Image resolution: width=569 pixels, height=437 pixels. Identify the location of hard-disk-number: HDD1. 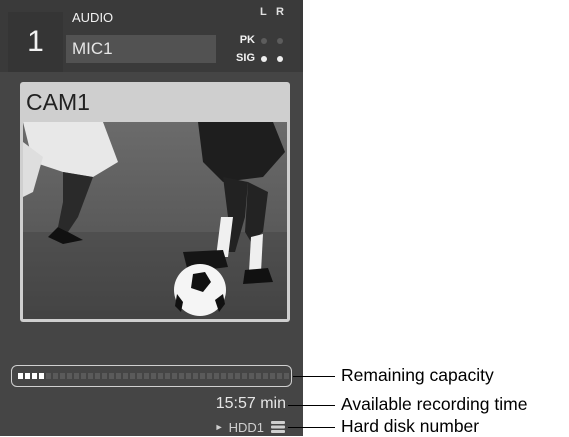
(246, 427).